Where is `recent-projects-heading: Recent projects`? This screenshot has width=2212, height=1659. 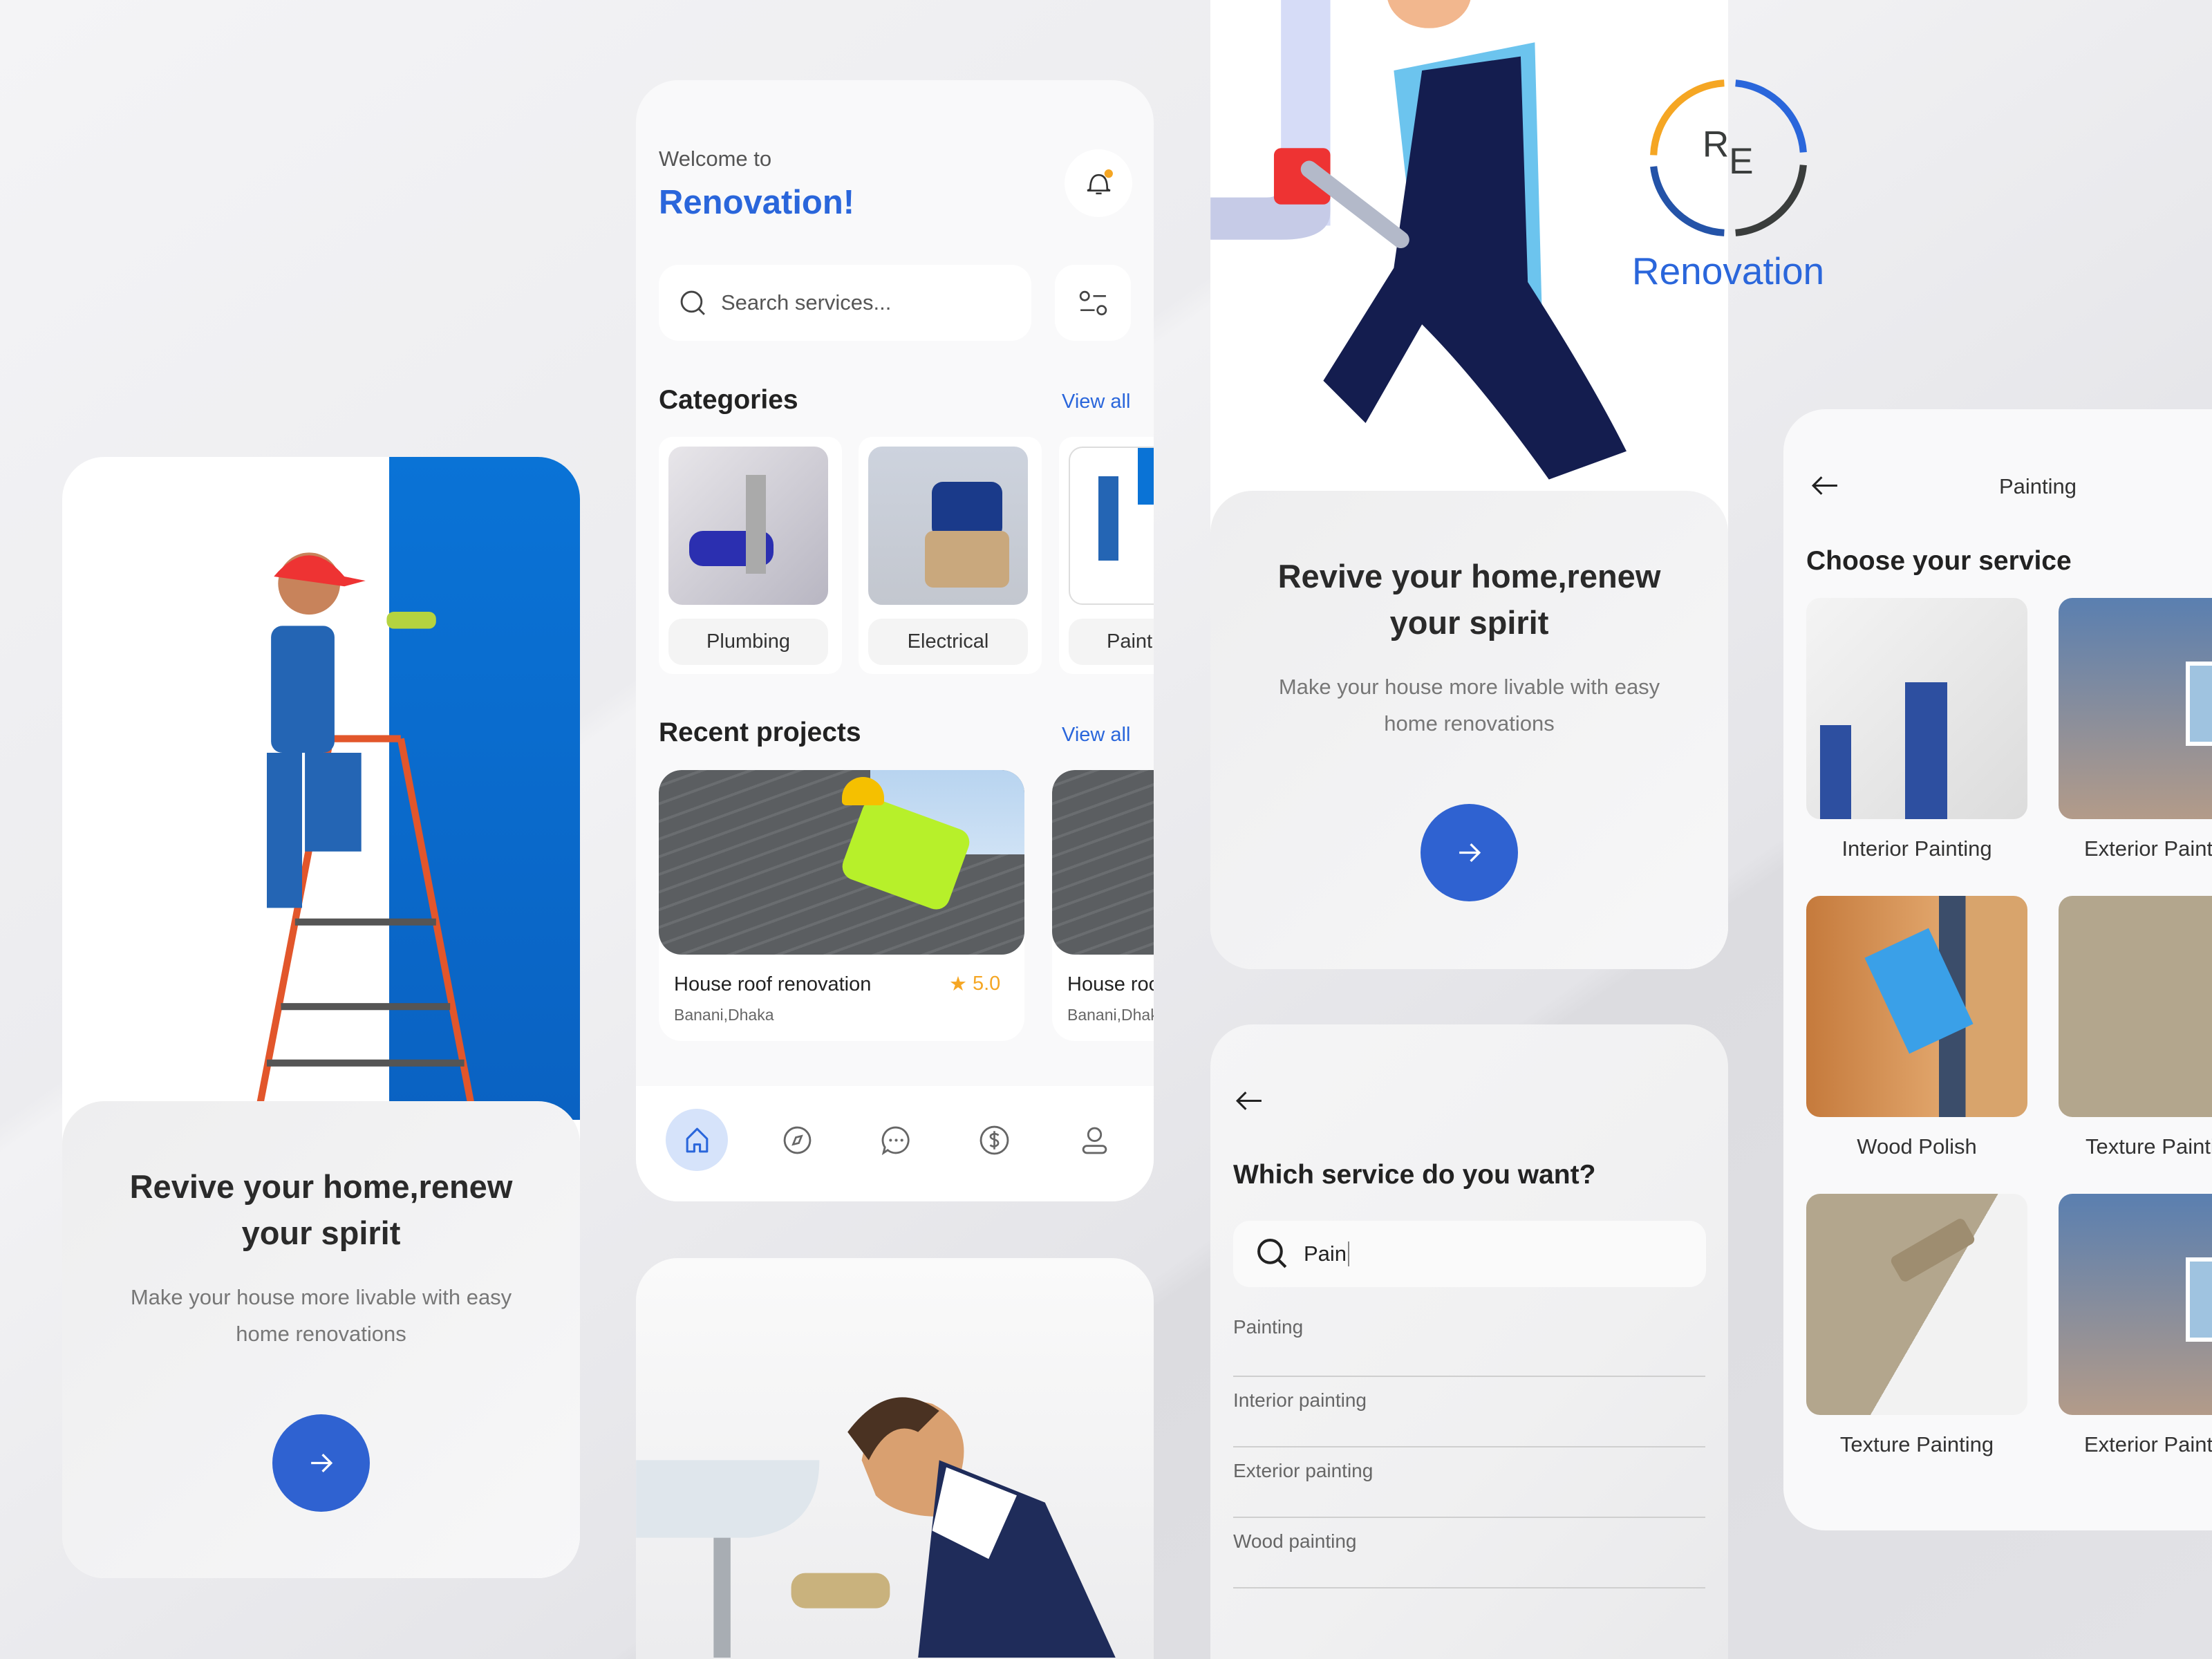 recent-projects-heading: Recent projects is located at coordinates (760, 732).